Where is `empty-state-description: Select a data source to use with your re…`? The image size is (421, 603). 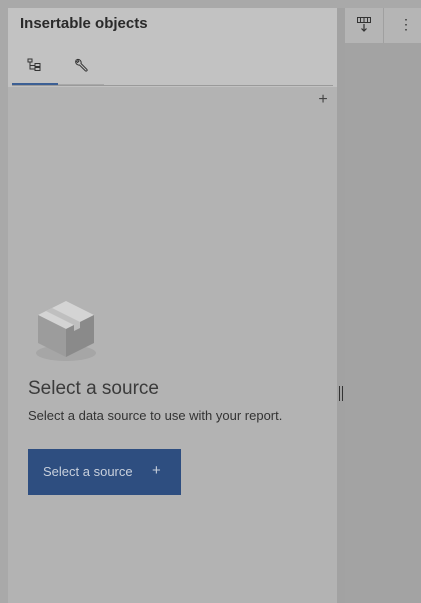
empty-state-description: Select a data source to use with your re… is located at coordinates (155, 415).